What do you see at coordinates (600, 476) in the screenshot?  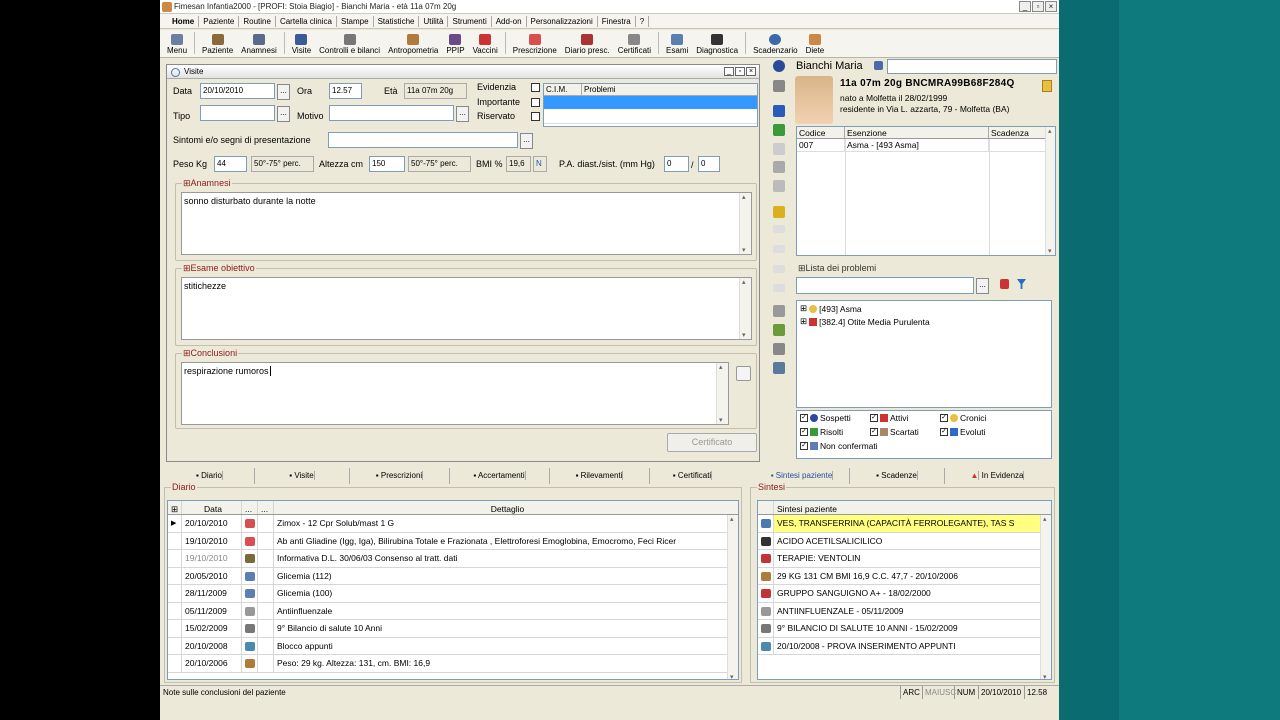 I see `tab-rilevamenti: ▪ Rilevamenti` at bounding box center [600, 476].